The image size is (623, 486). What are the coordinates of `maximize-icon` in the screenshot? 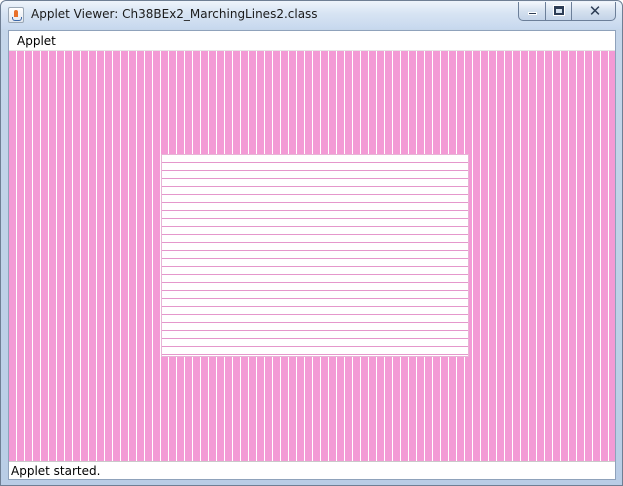 It's located at (559, 10).